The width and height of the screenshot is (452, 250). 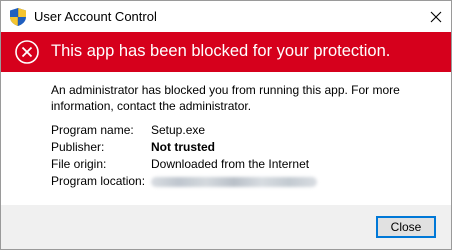 I want to click on program-name-value: Setup.exe, so click(x=178, y=130).